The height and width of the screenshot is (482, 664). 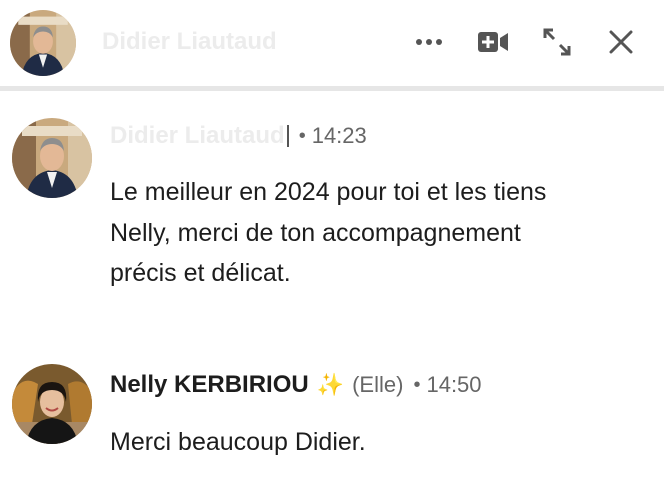 I want to click on message-header: Didier Liautaud • 14:23, so click(x=238, y=136).